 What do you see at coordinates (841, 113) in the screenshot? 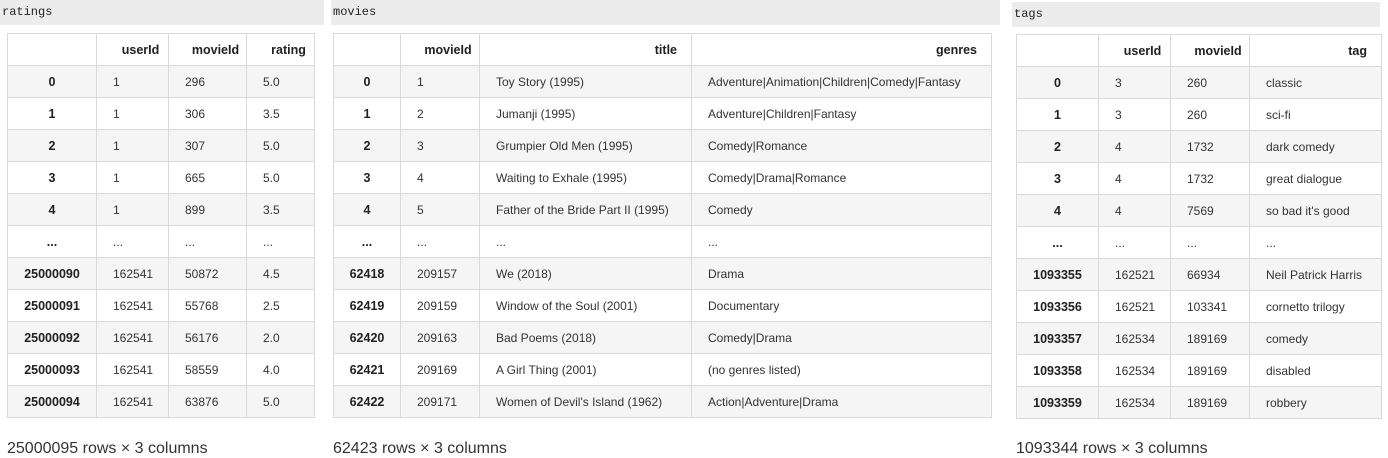
I see `table-cell: Adventure|Children|Fantasy` at bounding box center [841, 113].